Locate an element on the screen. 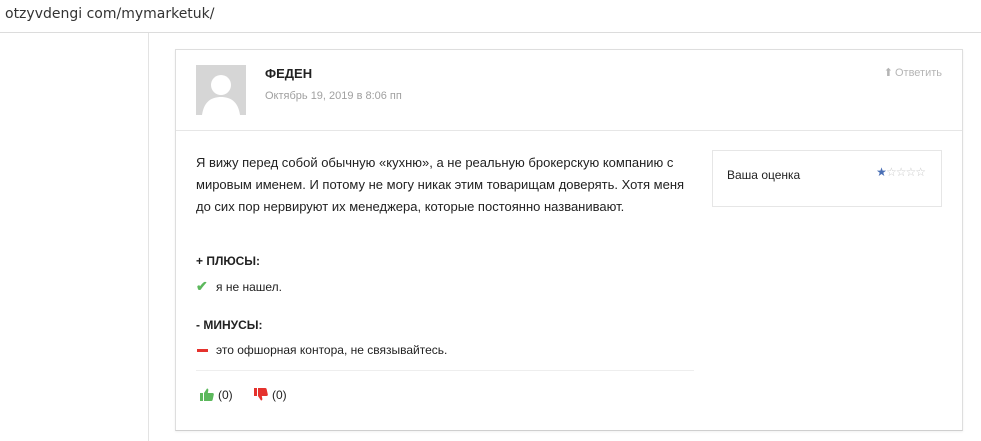 Image resolution: width=981 pixels, height=441 pixels. star-rating: ★☆☆☆☆ is located at coordinates (901, 172).